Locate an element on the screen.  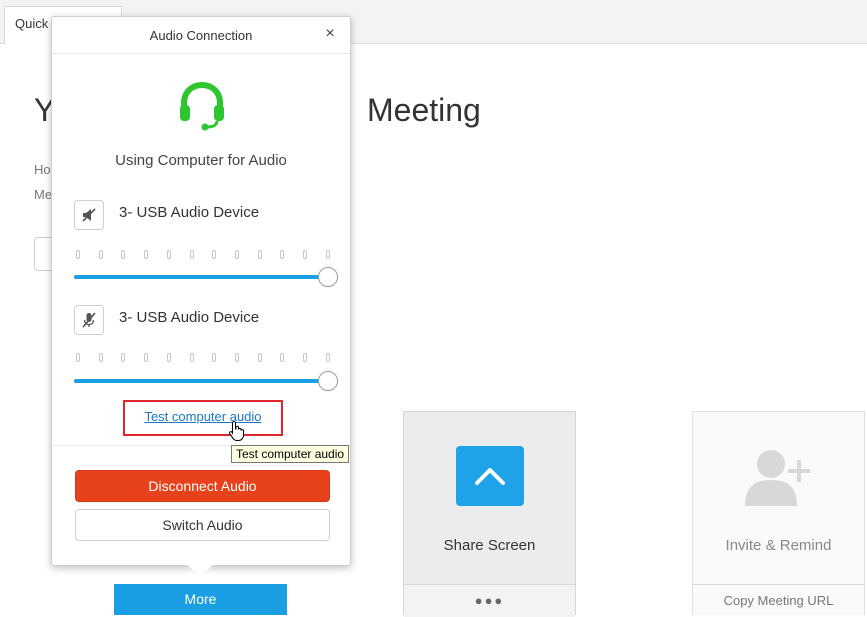
test-audio-highlight: Test computer audio is located at coordinates (203, 418).